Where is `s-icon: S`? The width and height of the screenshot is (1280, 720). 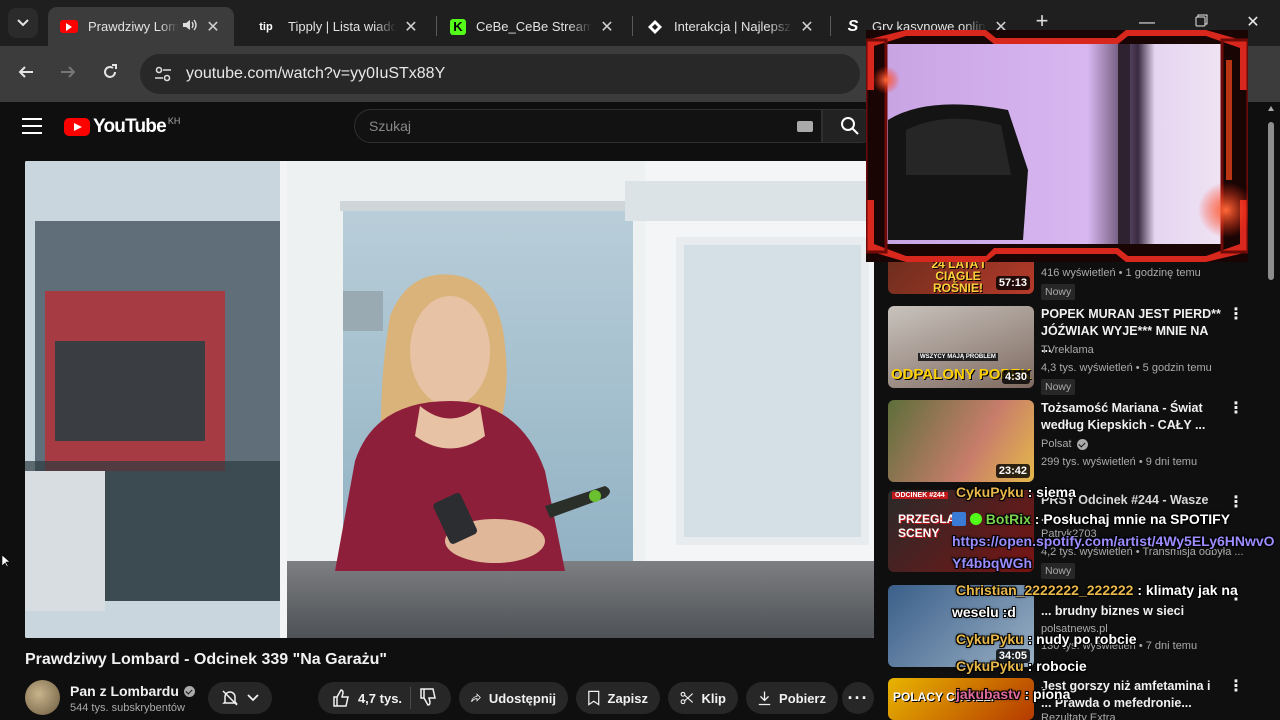
s-icon: S is located at coordinates (853, 26).